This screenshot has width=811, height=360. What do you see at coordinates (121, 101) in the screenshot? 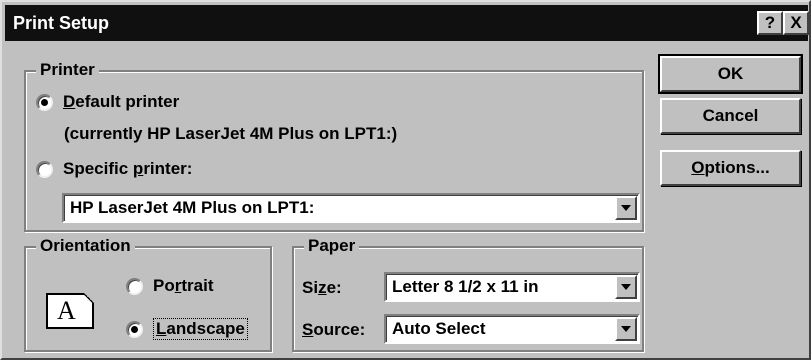
I see `default-printer-label: Default printer` at bounding box center [121, 101].